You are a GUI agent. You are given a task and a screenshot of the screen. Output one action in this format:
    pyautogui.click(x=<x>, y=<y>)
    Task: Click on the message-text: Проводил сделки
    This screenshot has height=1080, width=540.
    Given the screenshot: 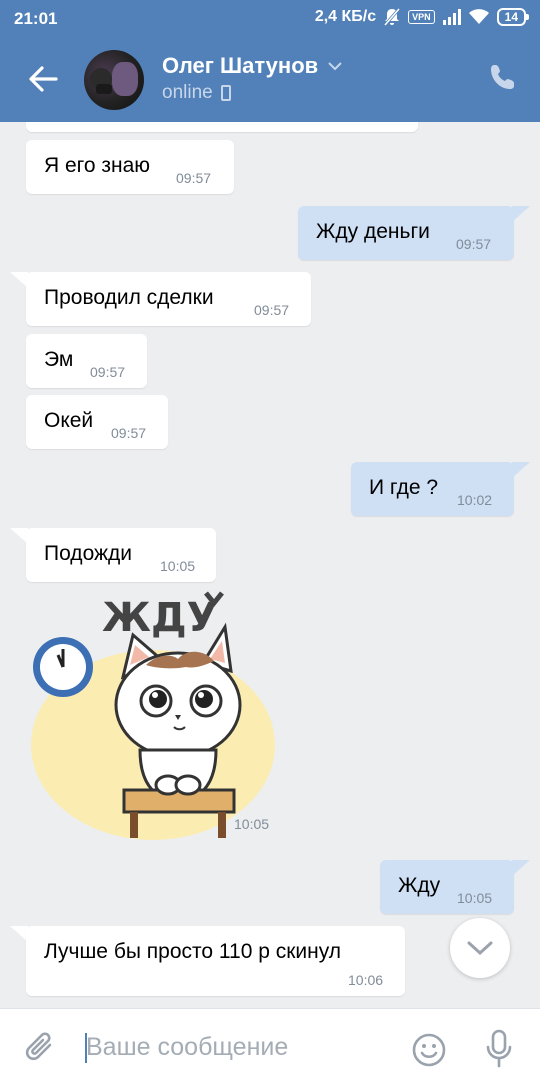 What is the action you would take?
    pyautogui.click(x=129, y=297)
    